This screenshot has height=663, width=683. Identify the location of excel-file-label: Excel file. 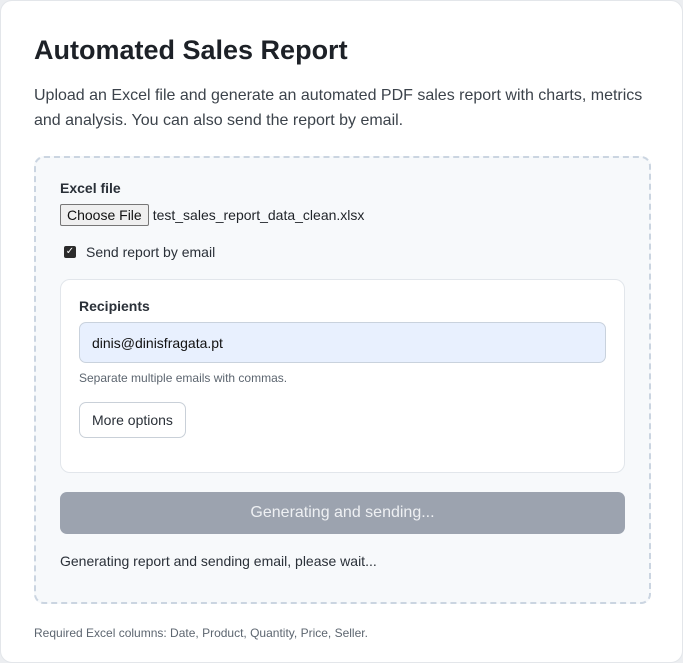
(90, 188).